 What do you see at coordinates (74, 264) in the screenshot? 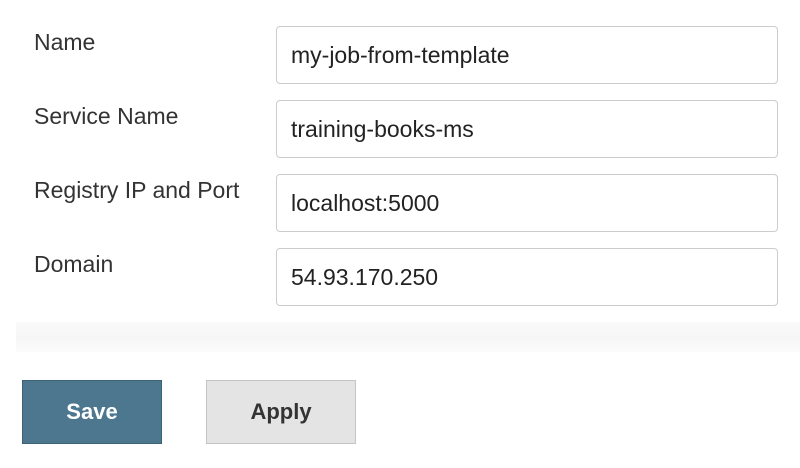
I see `domain-label: Domain` at bounding box center [74, 264].